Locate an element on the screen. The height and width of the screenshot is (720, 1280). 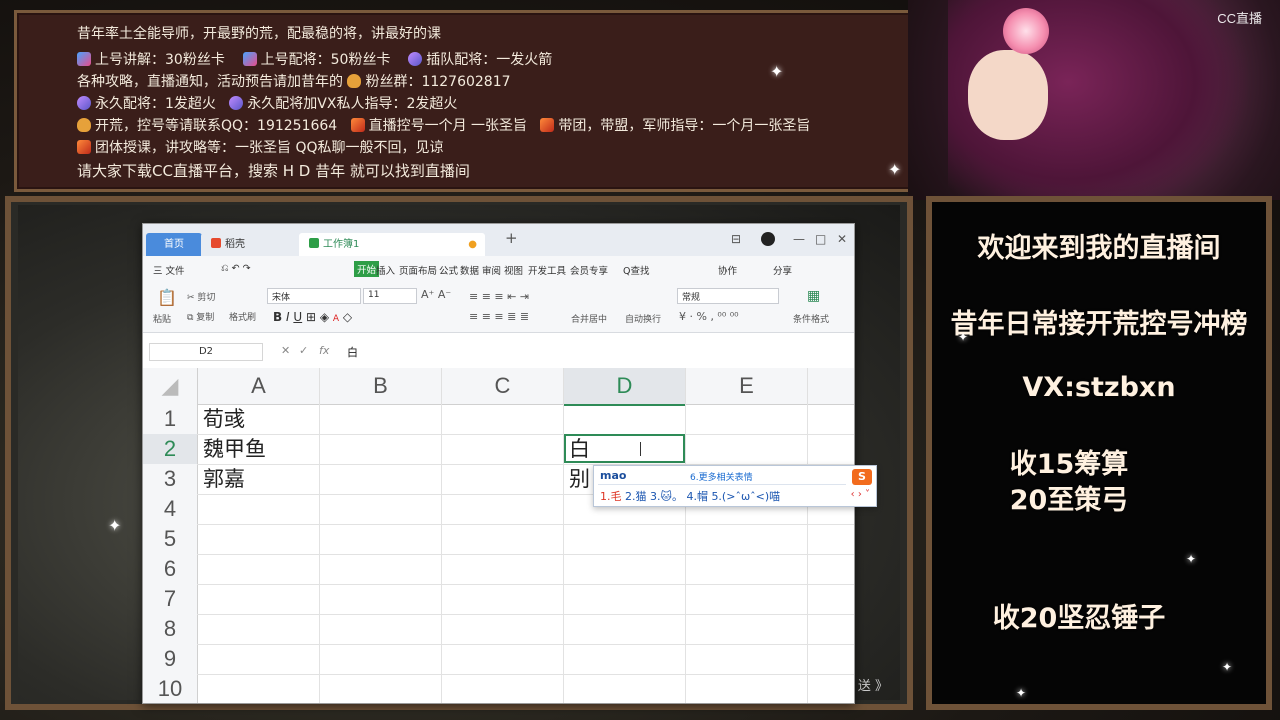
edict-icon is located at coordinates (547, 125).